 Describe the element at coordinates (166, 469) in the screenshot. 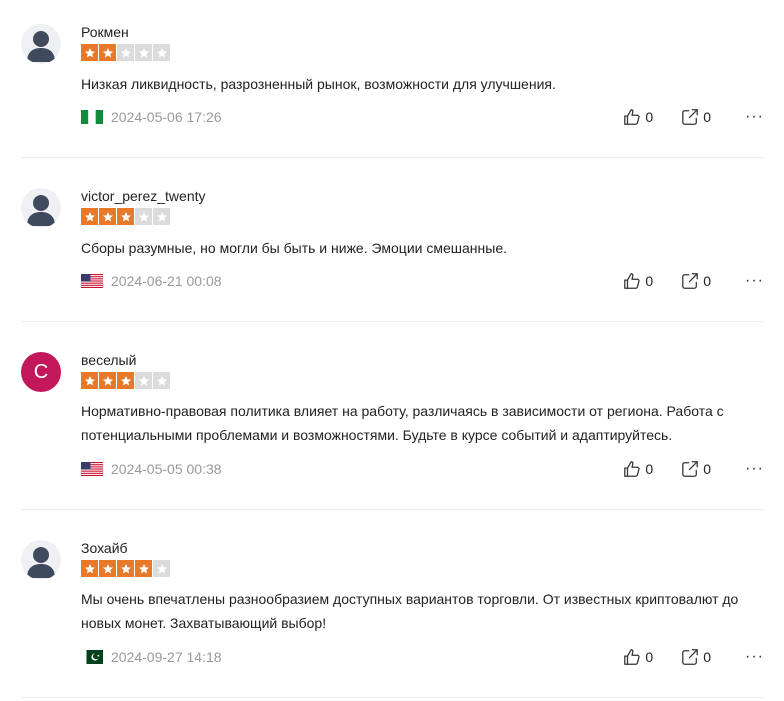

I see `review-date: 2024-05-05 00:38` at that location.